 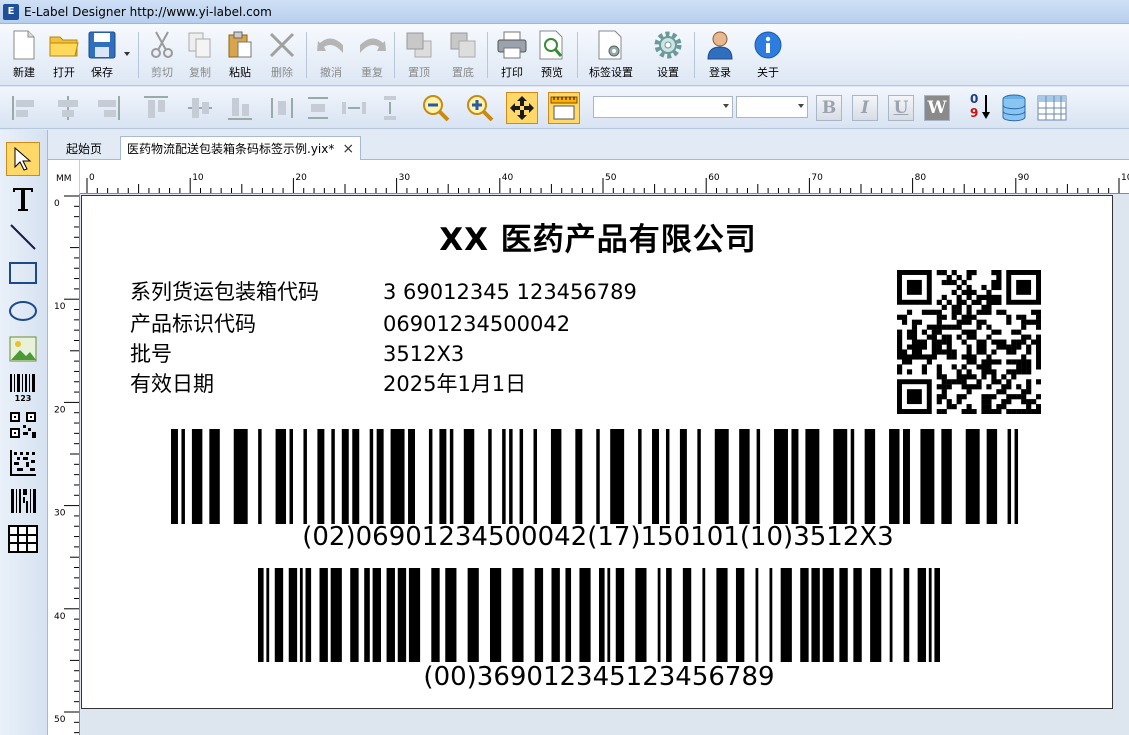 What do you see at coordinates (1014, 108) in the screenshot?
I see `database-icon` at bounding box center [1014, 108].